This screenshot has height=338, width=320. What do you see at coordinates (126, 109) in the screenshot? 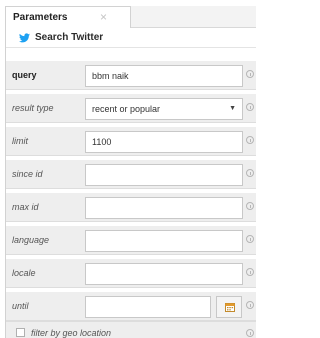
I see `result-type-value: recent or popular` at bounding box center [126, 109].